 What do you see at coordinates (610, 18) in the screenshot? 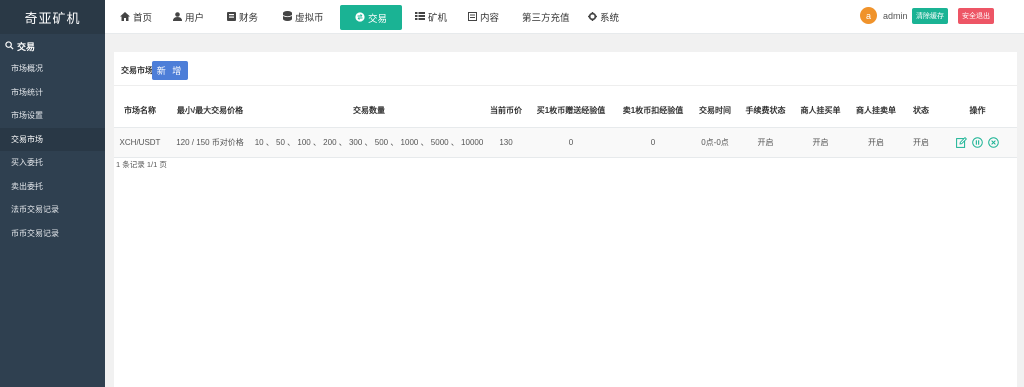
I see `nav-system-label: 系统` at bounding box center [610, 18].